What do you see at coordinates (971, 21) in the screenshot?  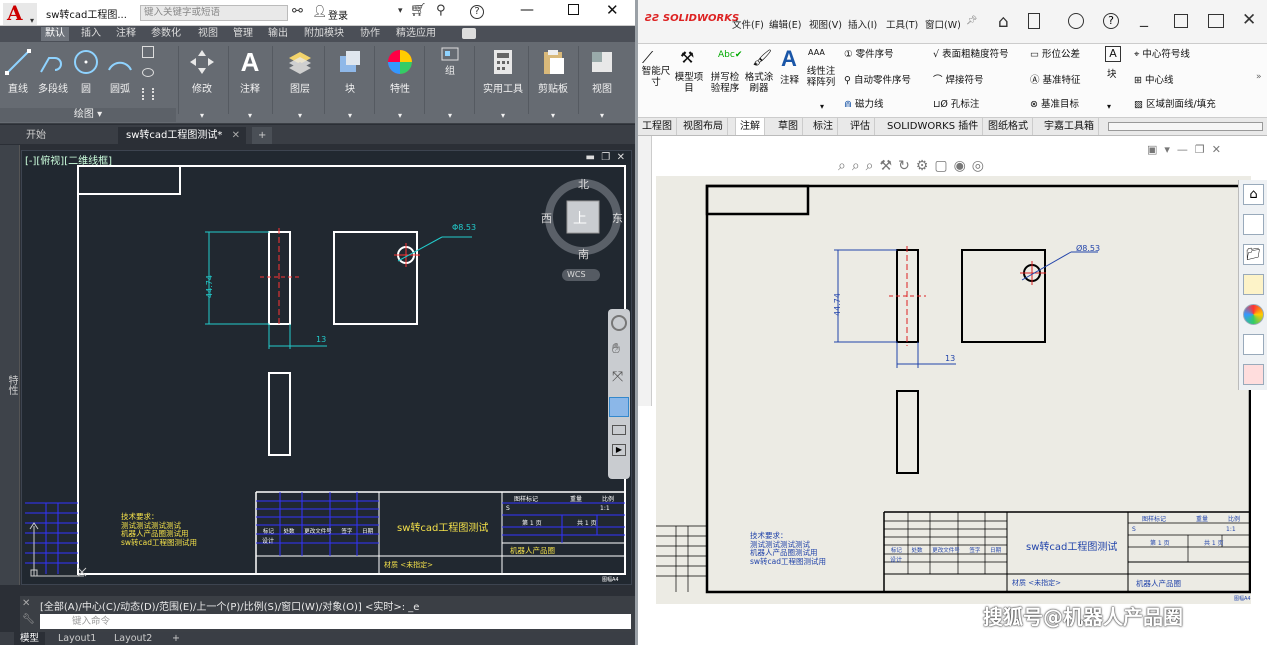 I see `pin-icon: 📌︎` at bounding box center [971, 21].